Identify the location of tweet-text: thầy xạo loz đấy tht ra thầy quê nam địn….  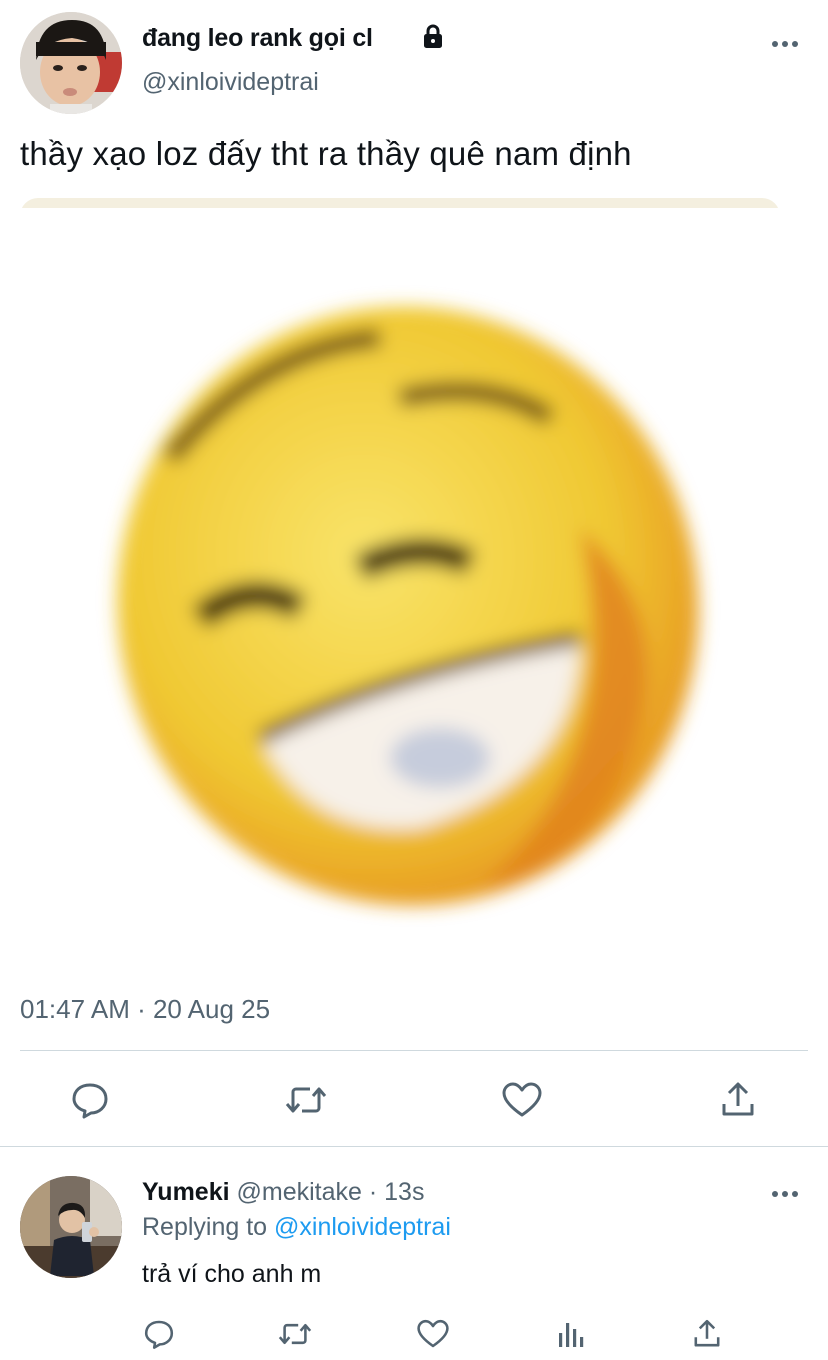
(326, 153).